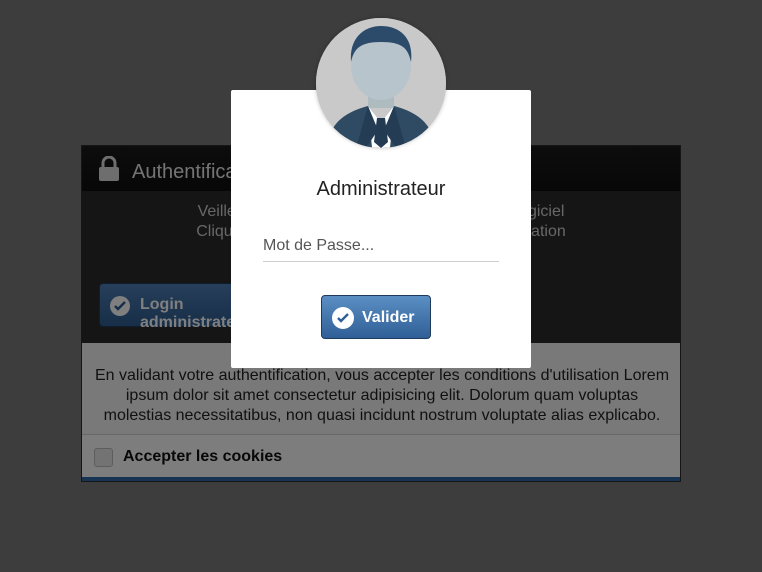  What do you see at coordinates (343, 318) in the screenshot?
I see `check-circle-icon` at bounding box center [343, 318].